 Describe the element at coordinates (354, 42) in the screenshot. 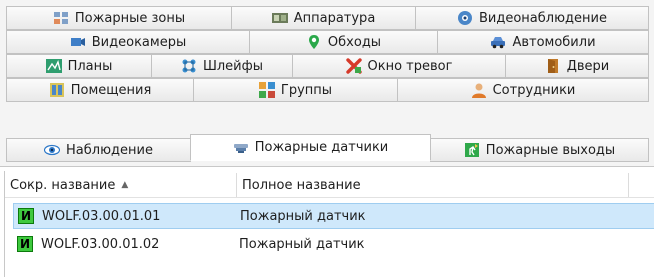

I see `tab-label: Обходы` at that location.